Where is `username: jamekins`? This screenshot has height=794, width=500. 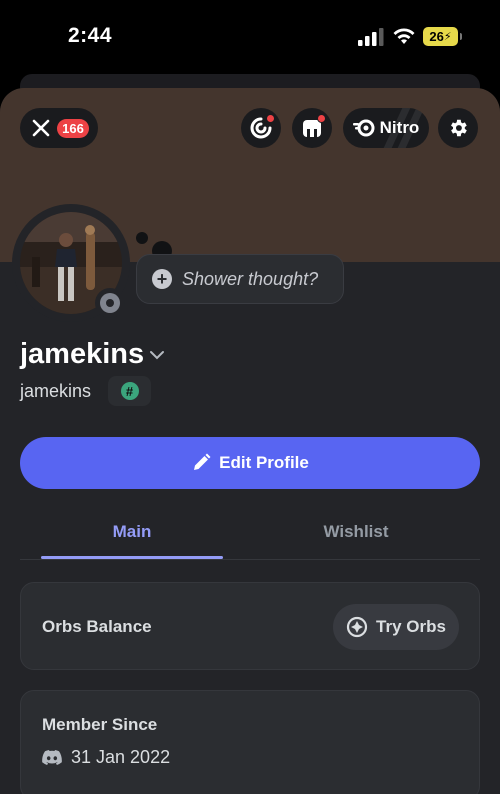
username: jamekins is located at coordinates (56, 391).